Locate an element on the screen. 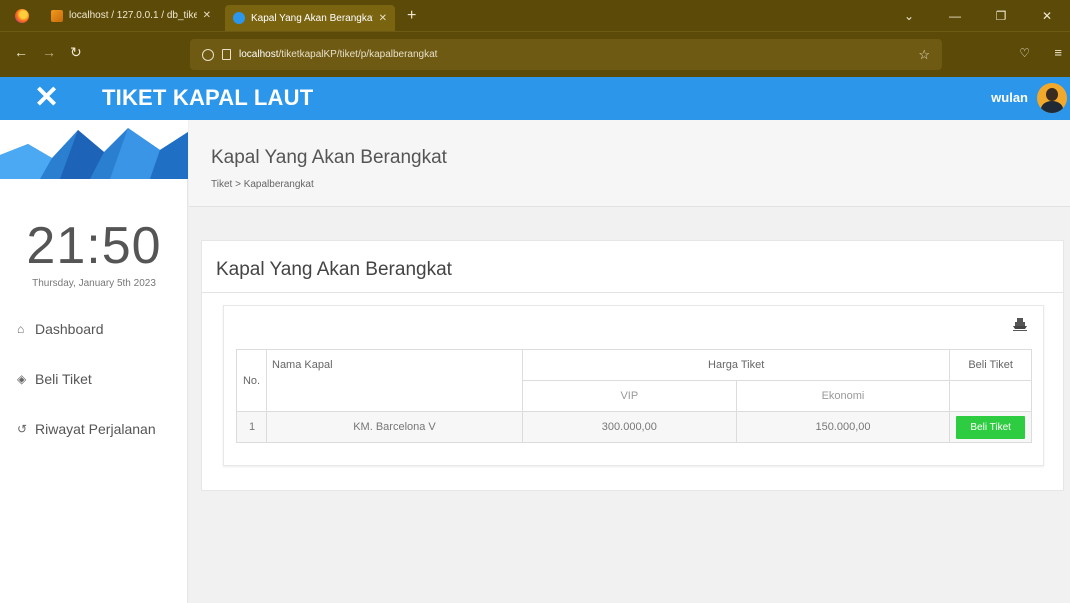 The height and width of the screenshot is (603, 1070). list-tabs-icon: ⌄ is located at coordinates (909, 16).